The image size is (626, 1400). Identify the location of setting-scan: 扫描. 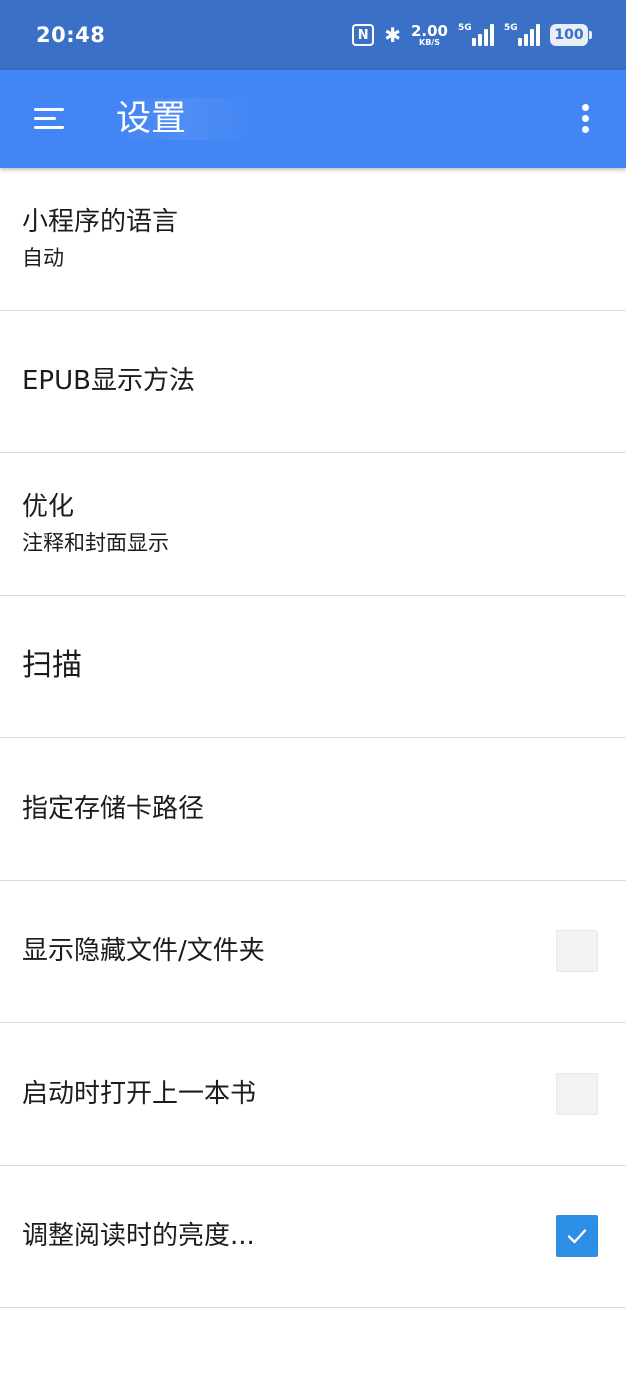
(313, 667).